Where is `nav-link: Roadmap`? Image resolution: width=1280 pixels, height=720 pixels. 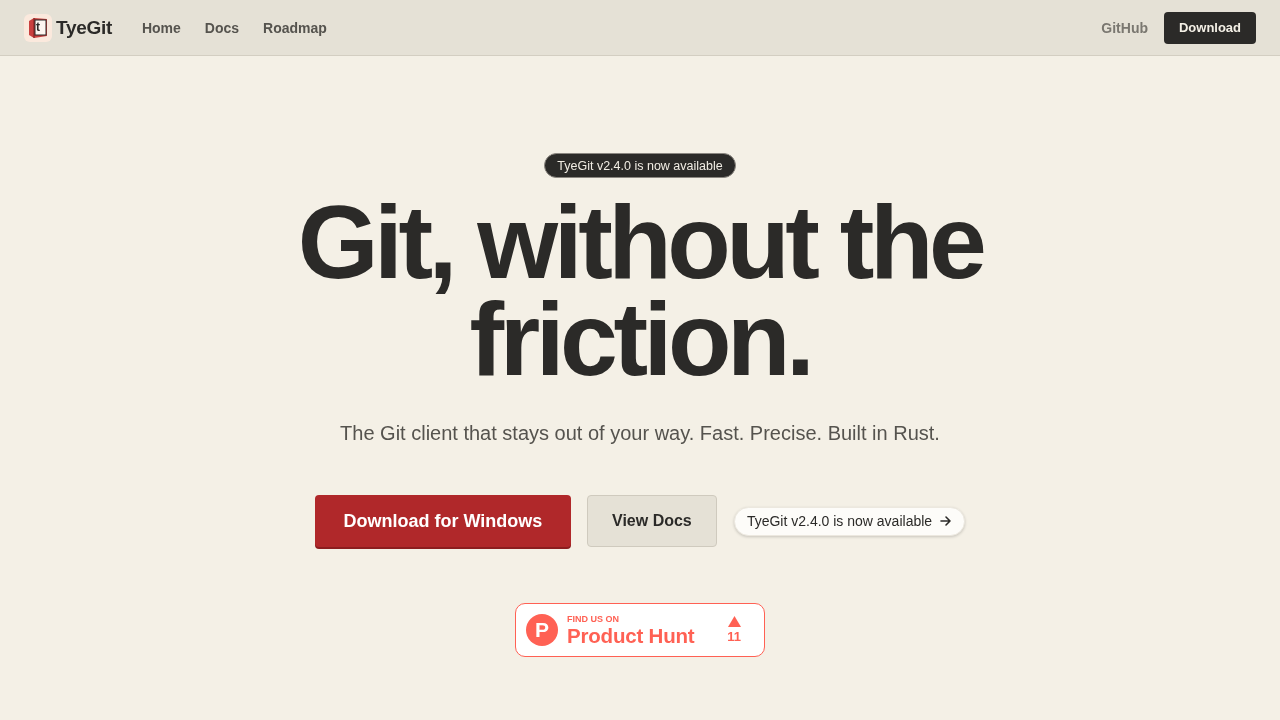 nav-link: Roadmap is located at coordinates (295, 27).